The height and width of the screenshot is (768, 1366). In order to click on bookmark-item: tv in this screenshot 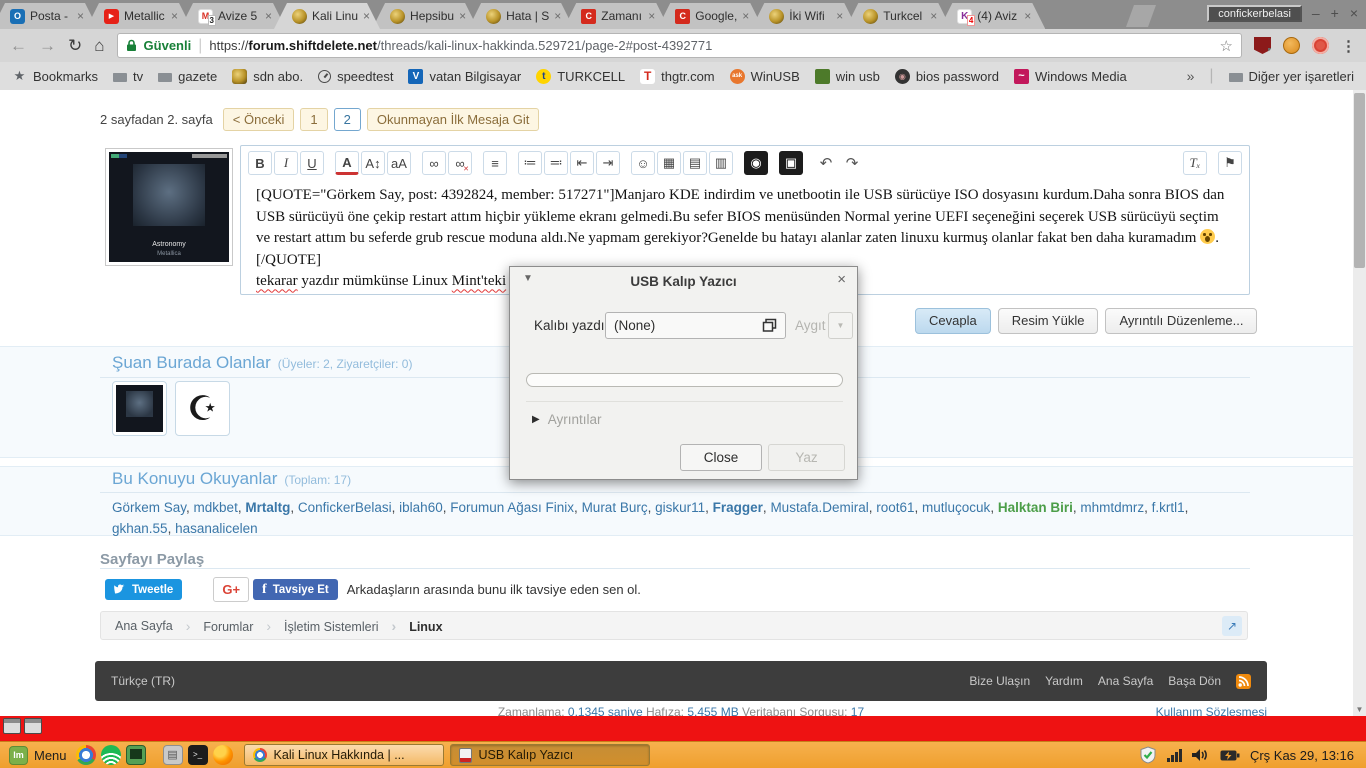, I will do `click(128, 76)`.